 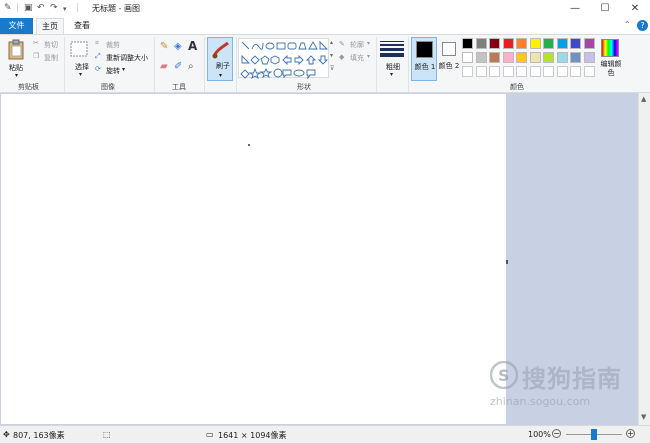 I want to click on scroll-down-icon: ▼, so click(x=643, y=417).